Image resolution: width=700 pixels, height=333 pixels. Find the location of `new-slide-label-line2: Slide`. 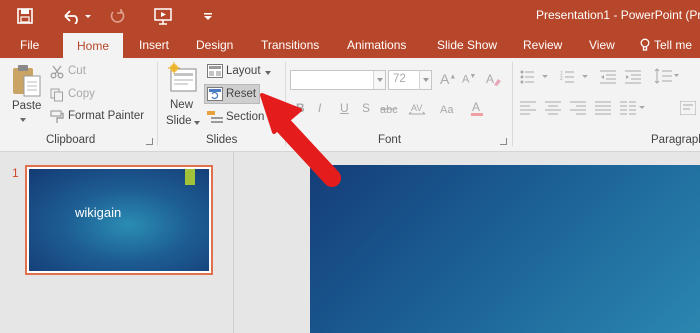

new-slide-label-line2: Slide is located at coordinates (179, 121).